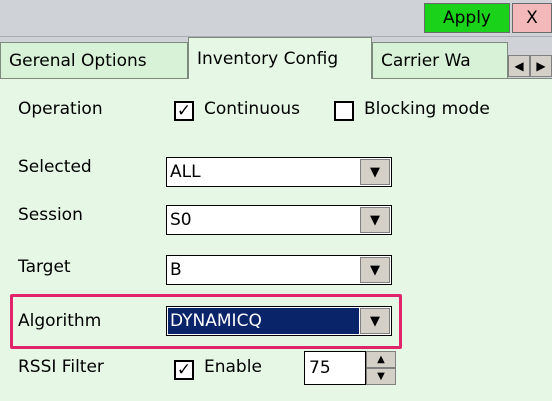  I want to click on selected-dropdown: ALL ▼, so click(279, 172).